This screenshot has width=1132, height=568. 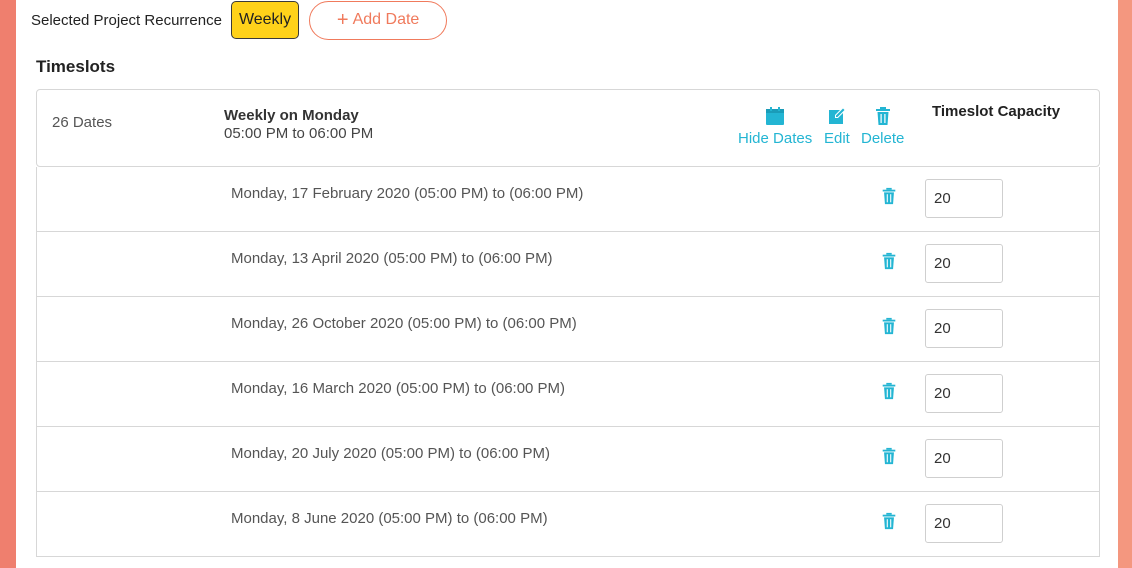 I want to click on delete-button: Delete, so click(x=882, y=126).